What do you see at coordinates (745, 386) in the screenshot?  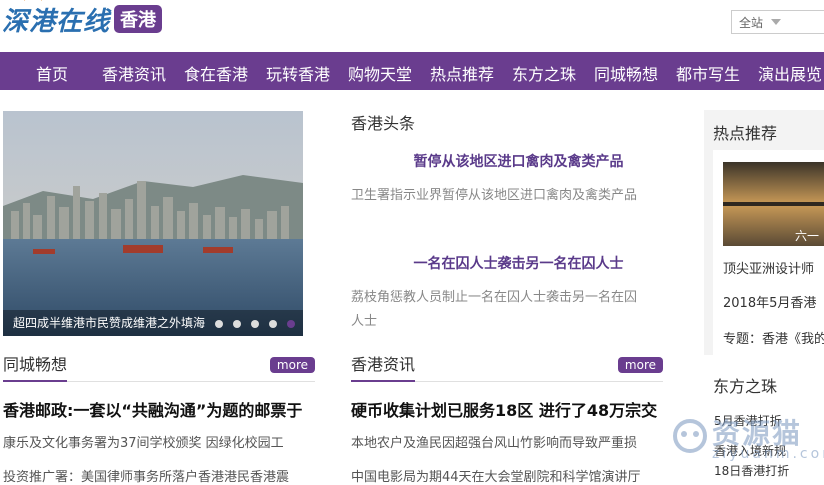 I see `pearl-title: 东方之珠` at bounding box center [745, 386].